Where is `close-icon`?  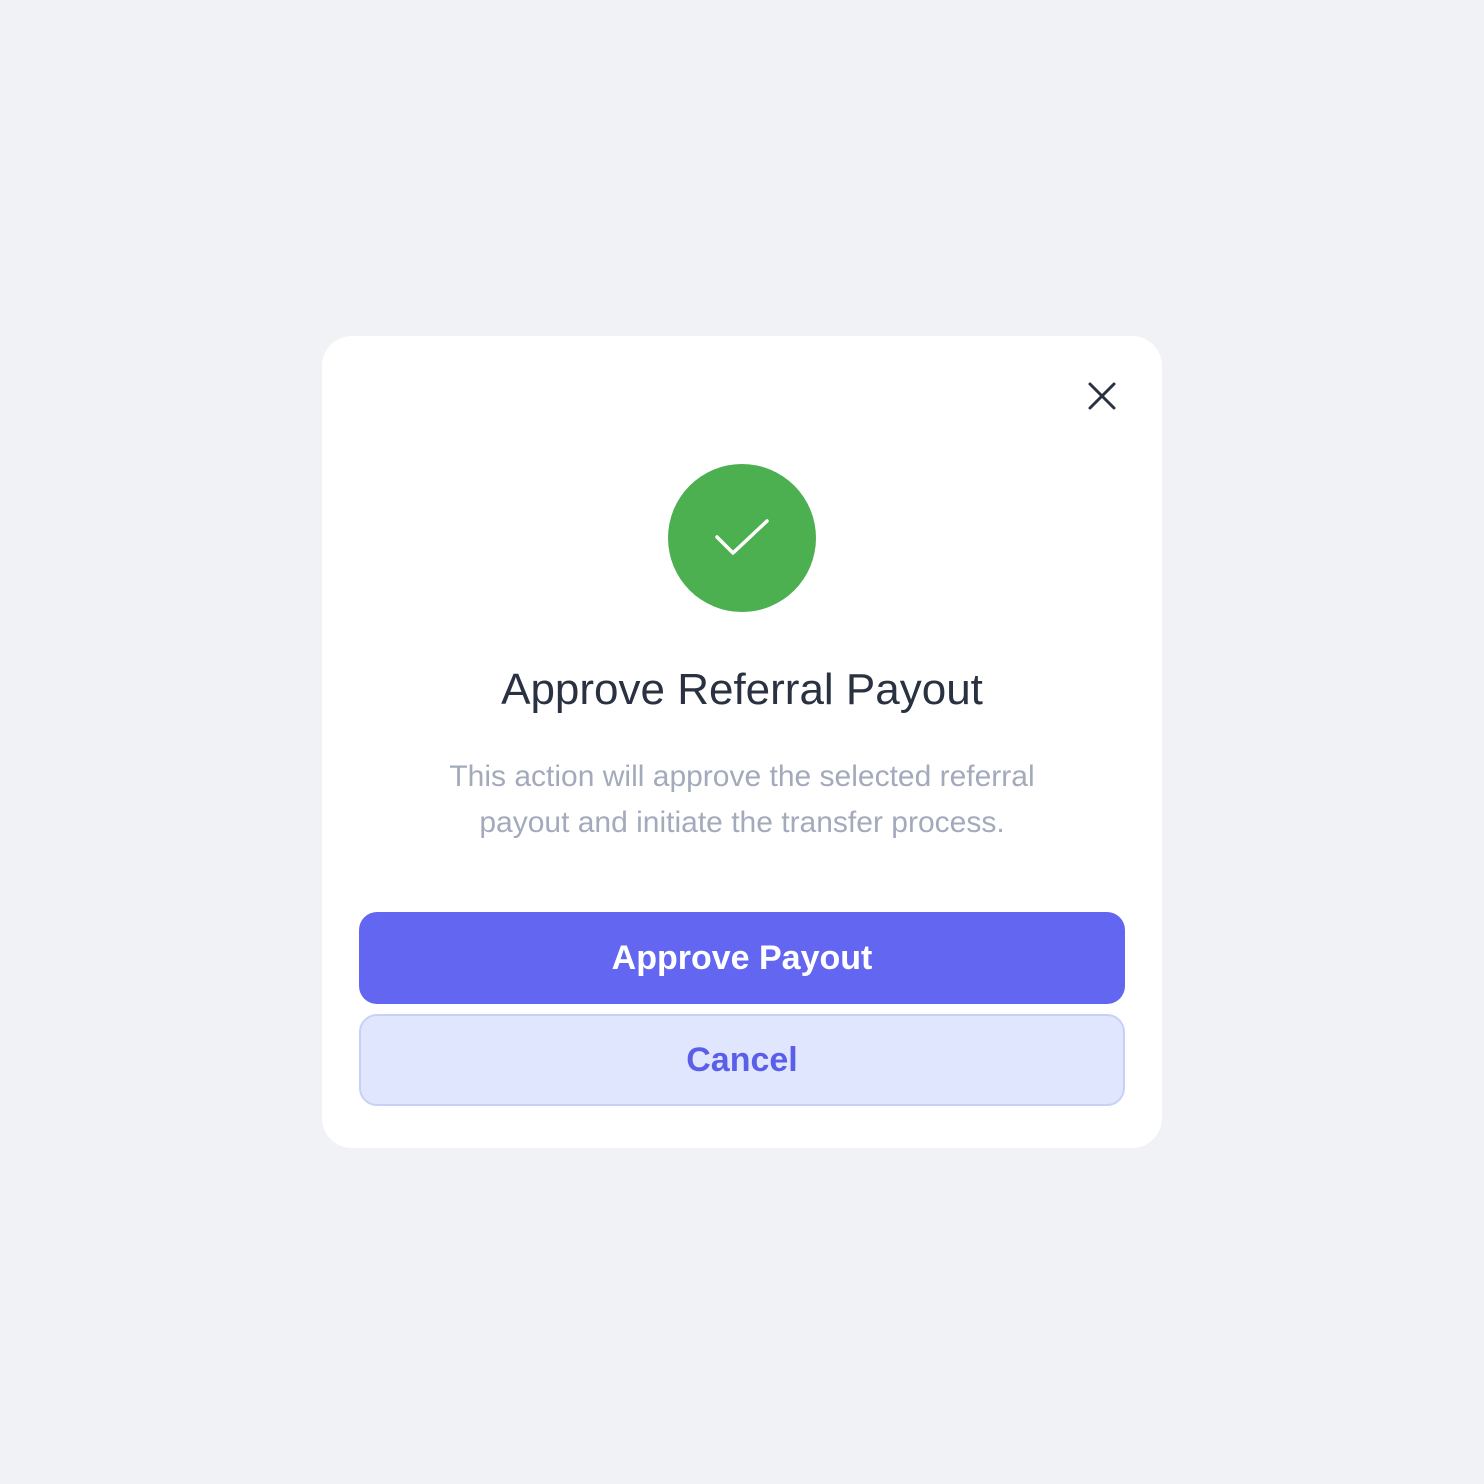 close-icon is located at coordinates (1102, 396).